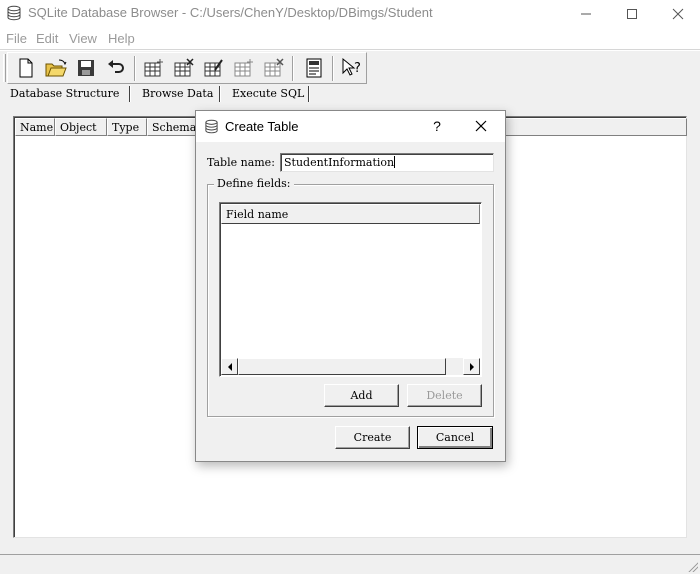 The height and width of the screenshot is (574, 700). I want to click on table-name-input: StudentInformation, so click(387, 162).